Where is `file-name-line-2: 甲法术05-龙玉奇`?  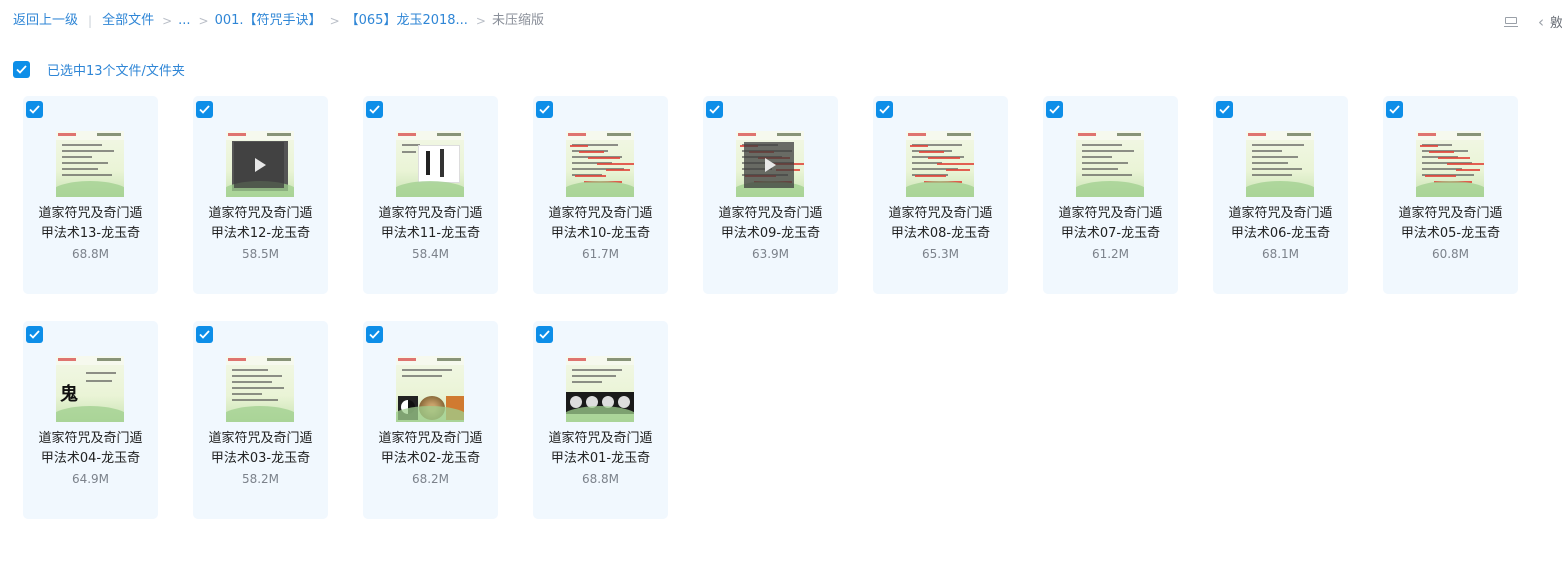 file-name-line-2: 甲法术05-龙玉奇 is located at coordinates (1450, 233).